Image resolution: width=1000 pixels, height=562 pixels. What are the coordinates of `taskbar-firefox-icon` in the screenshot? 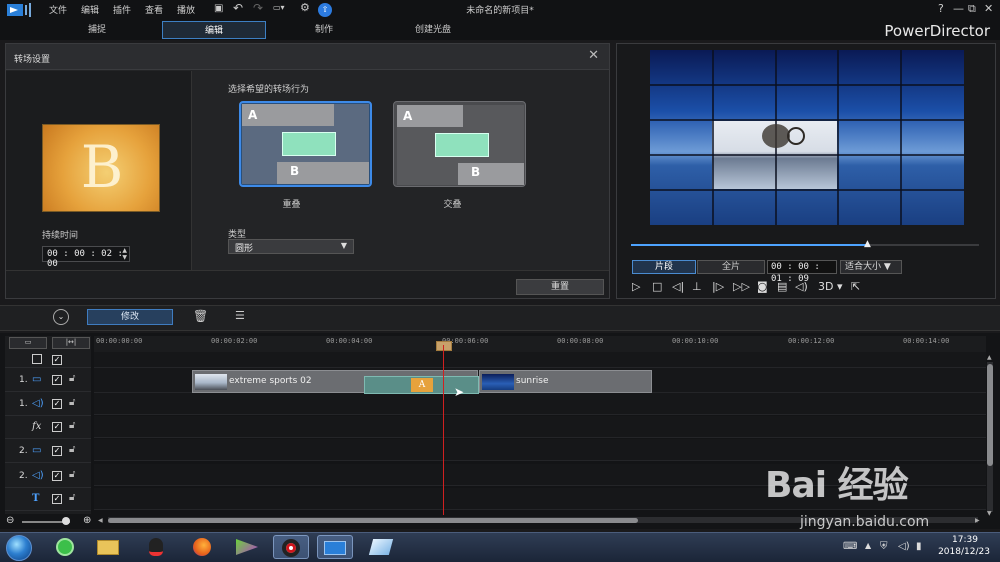 It's located at (202, 547).